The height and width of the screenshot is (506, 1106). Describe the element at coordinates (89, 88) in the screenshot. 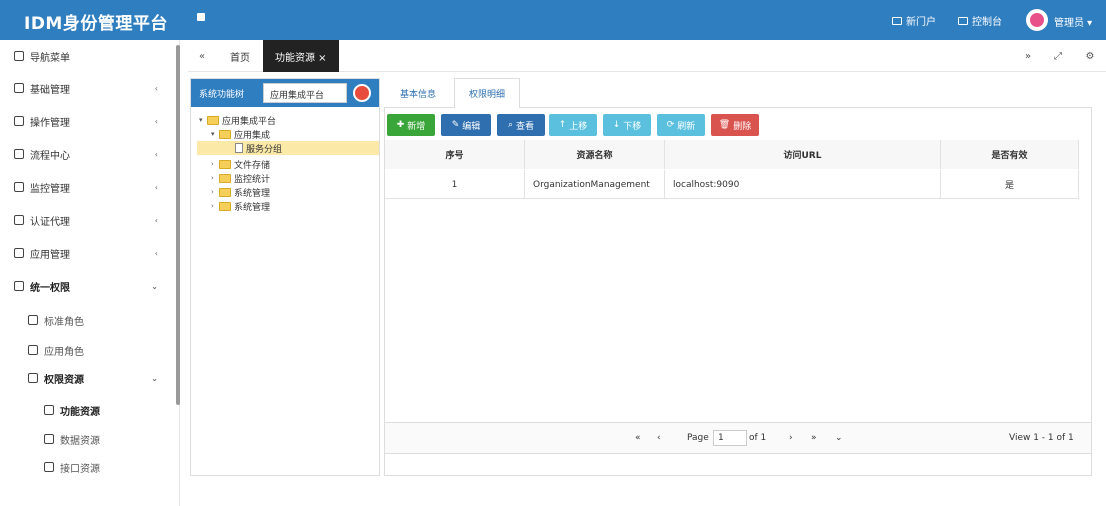

I see `sidebar-item-basic: 基础管理 ‹` at that location.